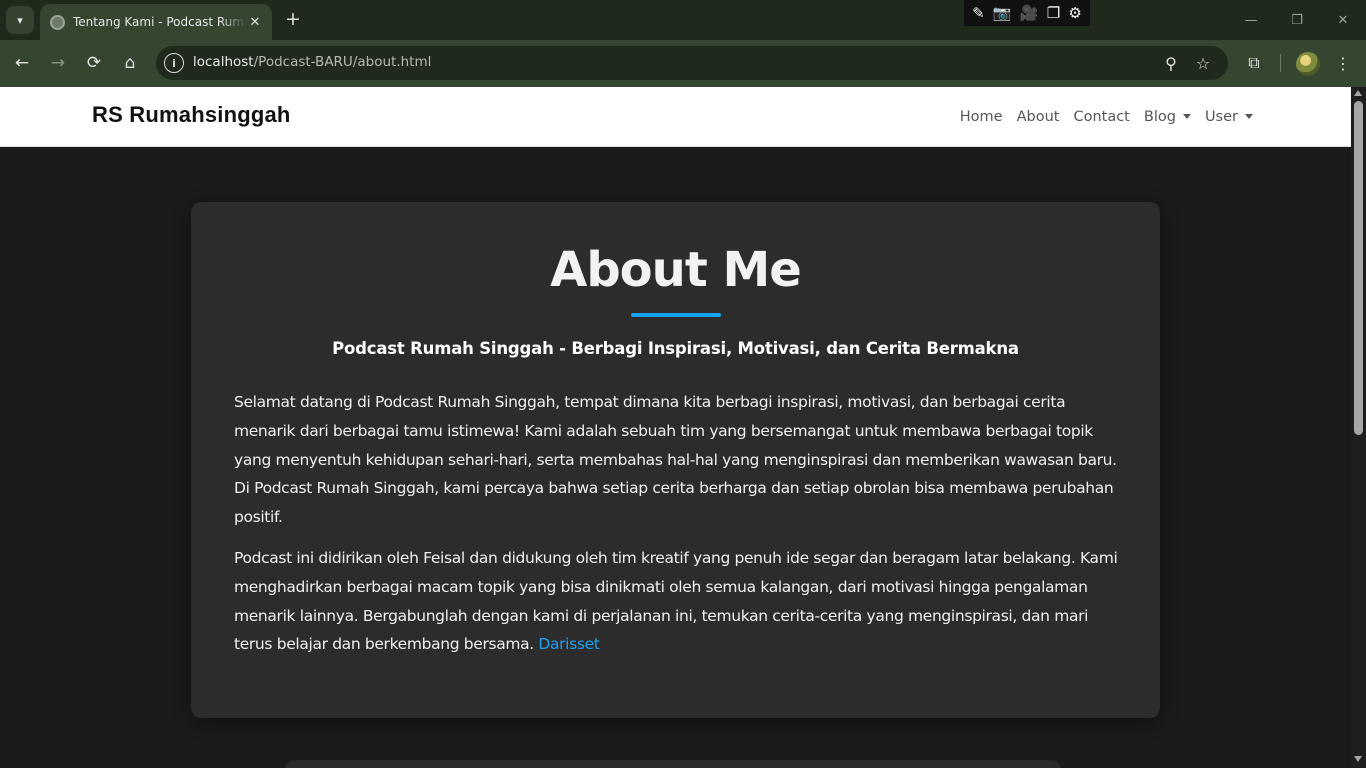  I want to click on close-window-button: ✕, so click(1343, 20).